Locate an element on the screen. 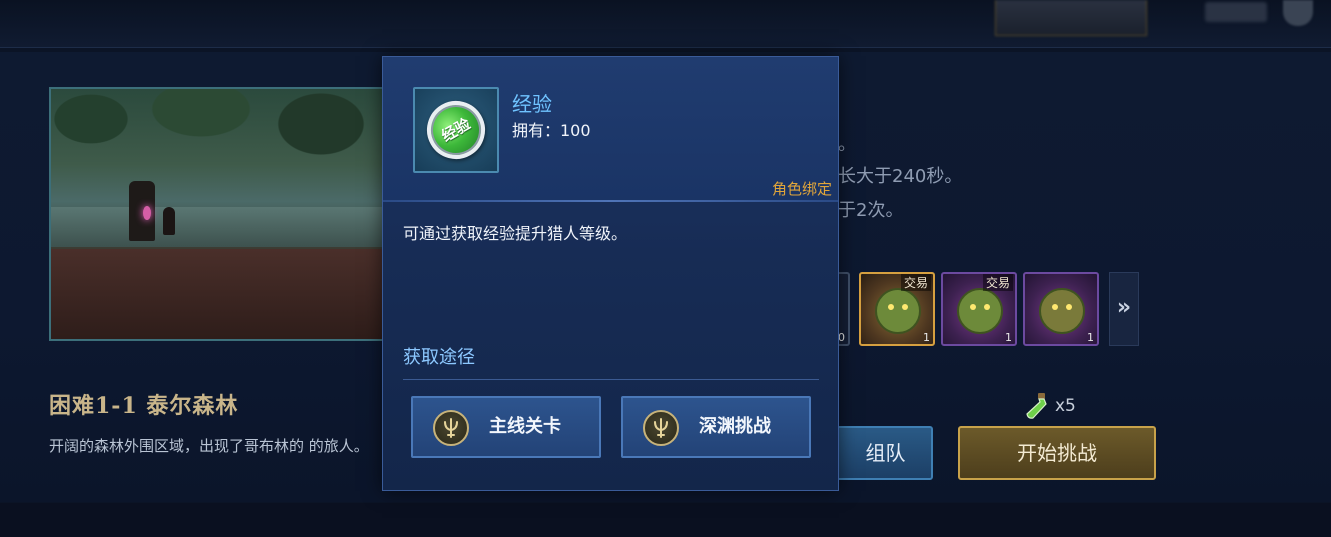 The width and height of the screenshot is (1331, 537). rule-line: 长大于240秒。 is located at coordinates (900, 176).